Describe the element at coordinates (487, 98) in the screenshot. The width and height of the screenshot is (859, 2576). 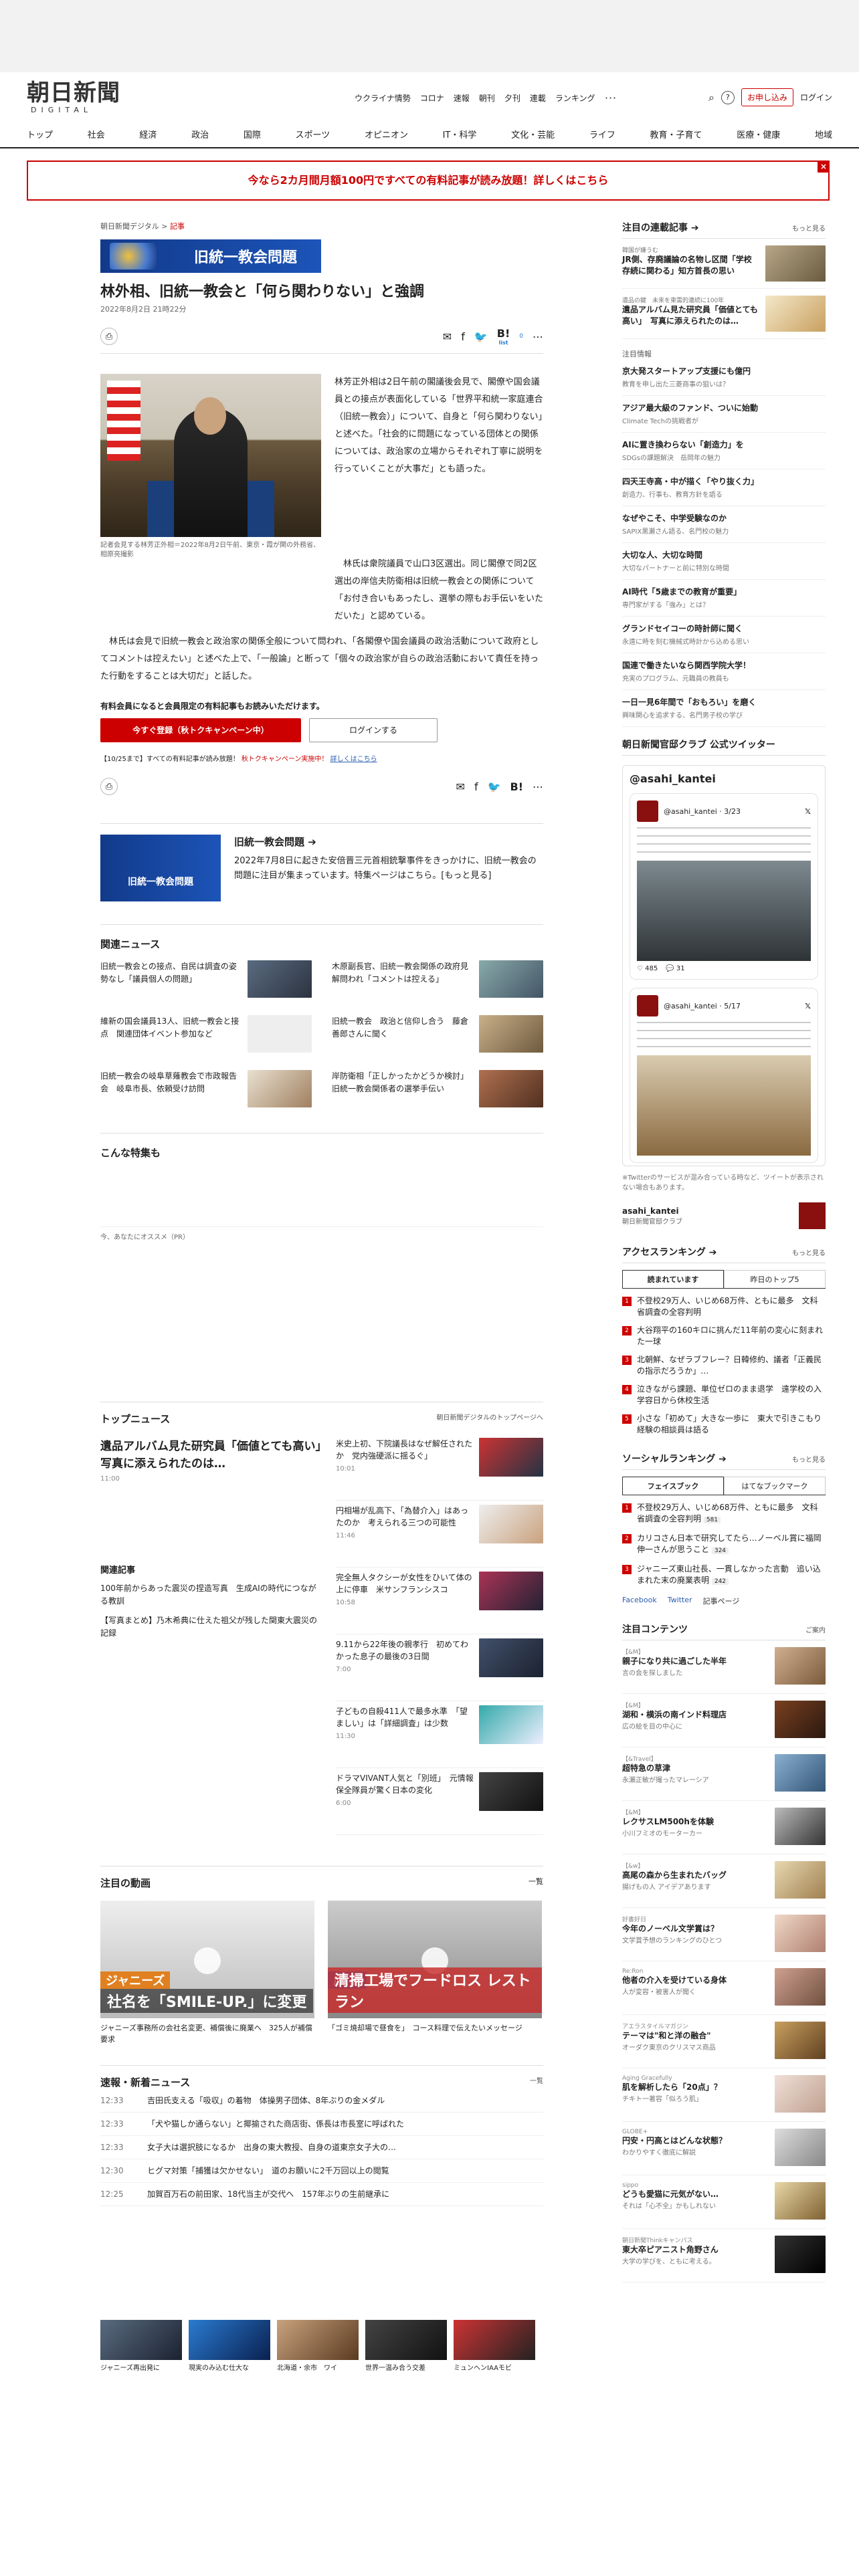
I see `link-choukan: 朝刊` at that location.